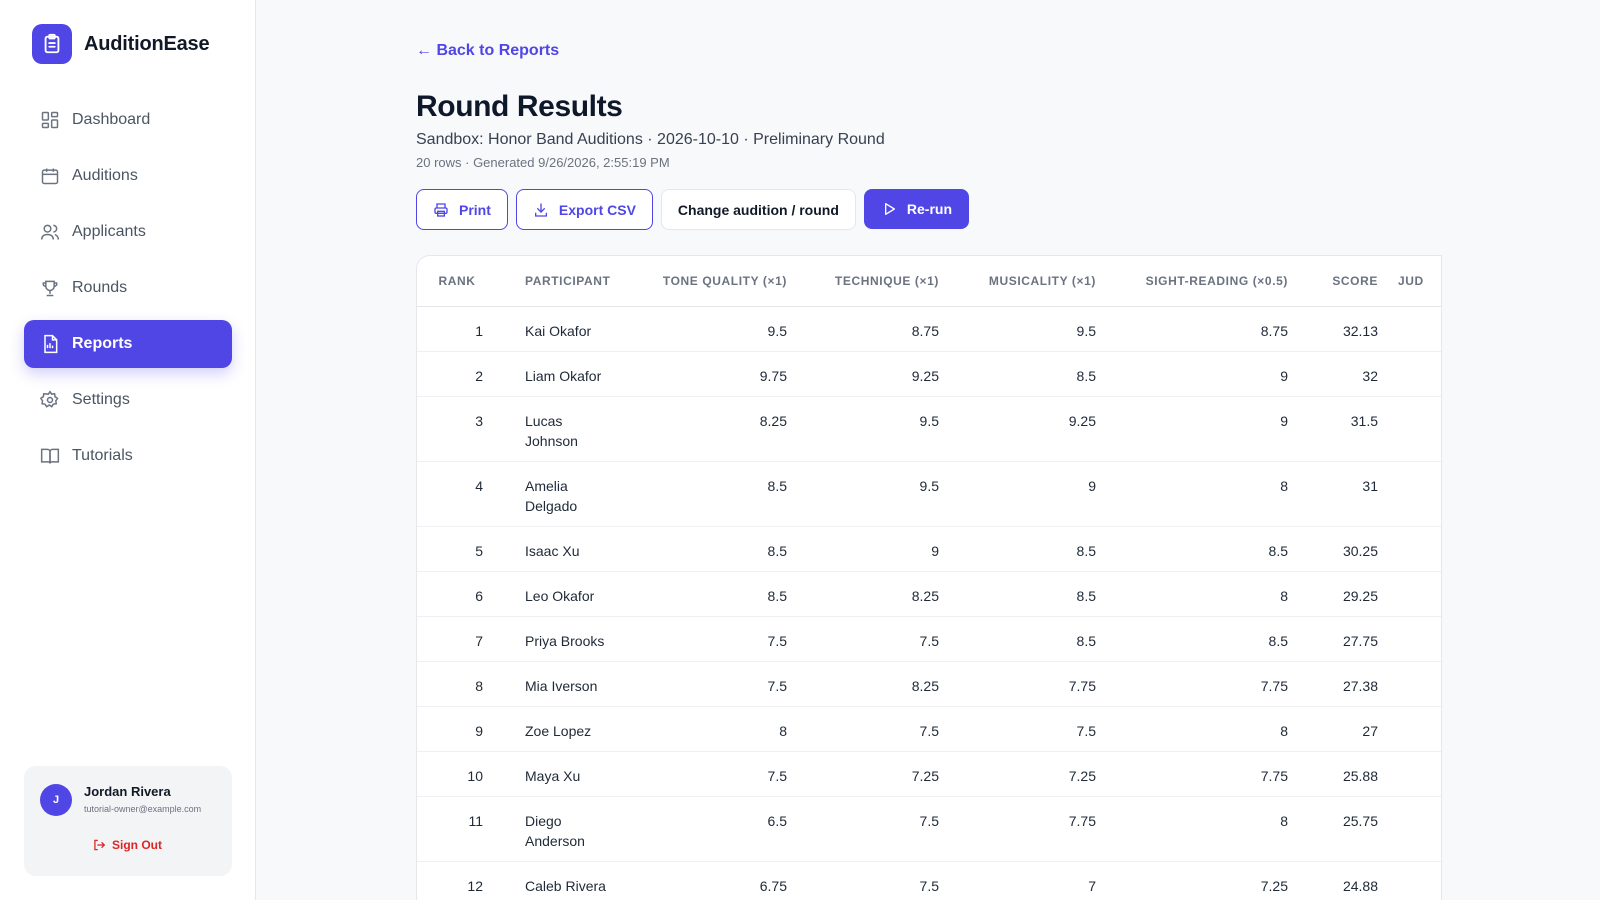 The height and width of the screenshot is (900, 1600). I want to click on table-row: 6 Leo Okafor 8.5 8.25 8.5 8 29.25, so click(929, 594).